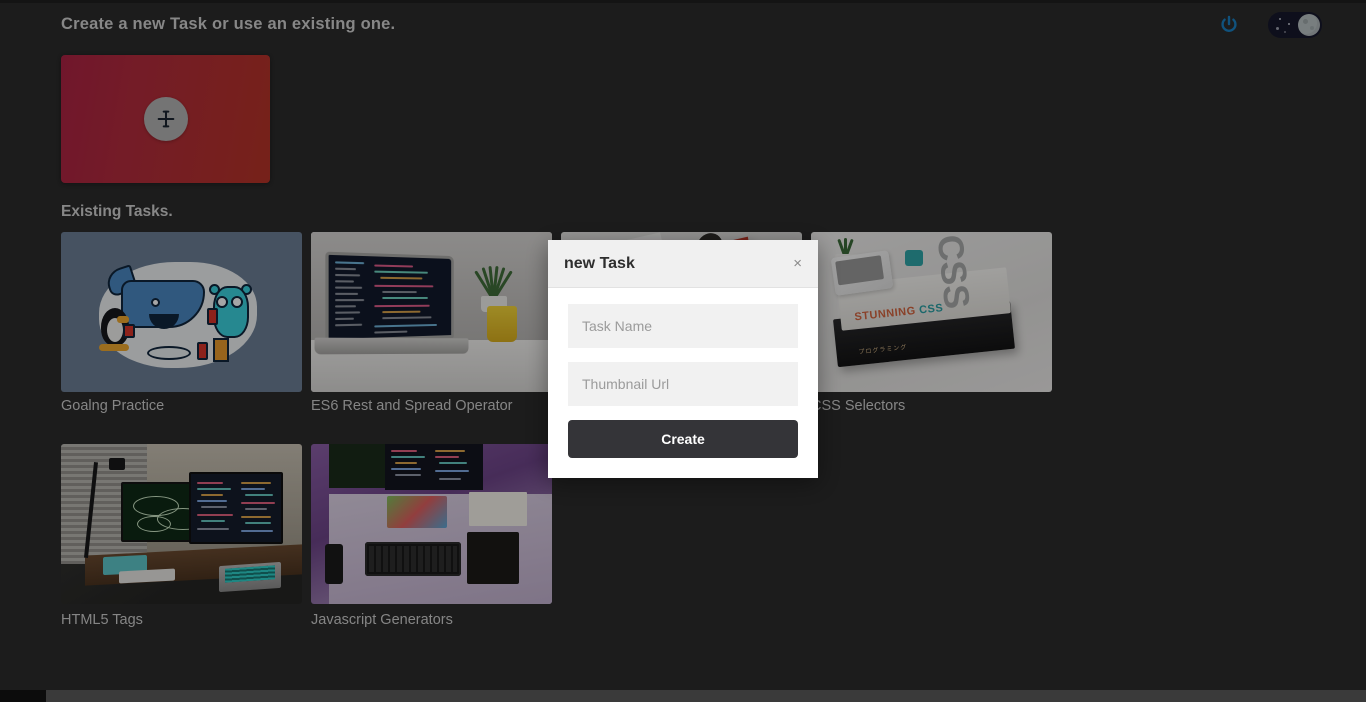  I want to click on new-task-modal: new Task × Create, so click(683, 359).